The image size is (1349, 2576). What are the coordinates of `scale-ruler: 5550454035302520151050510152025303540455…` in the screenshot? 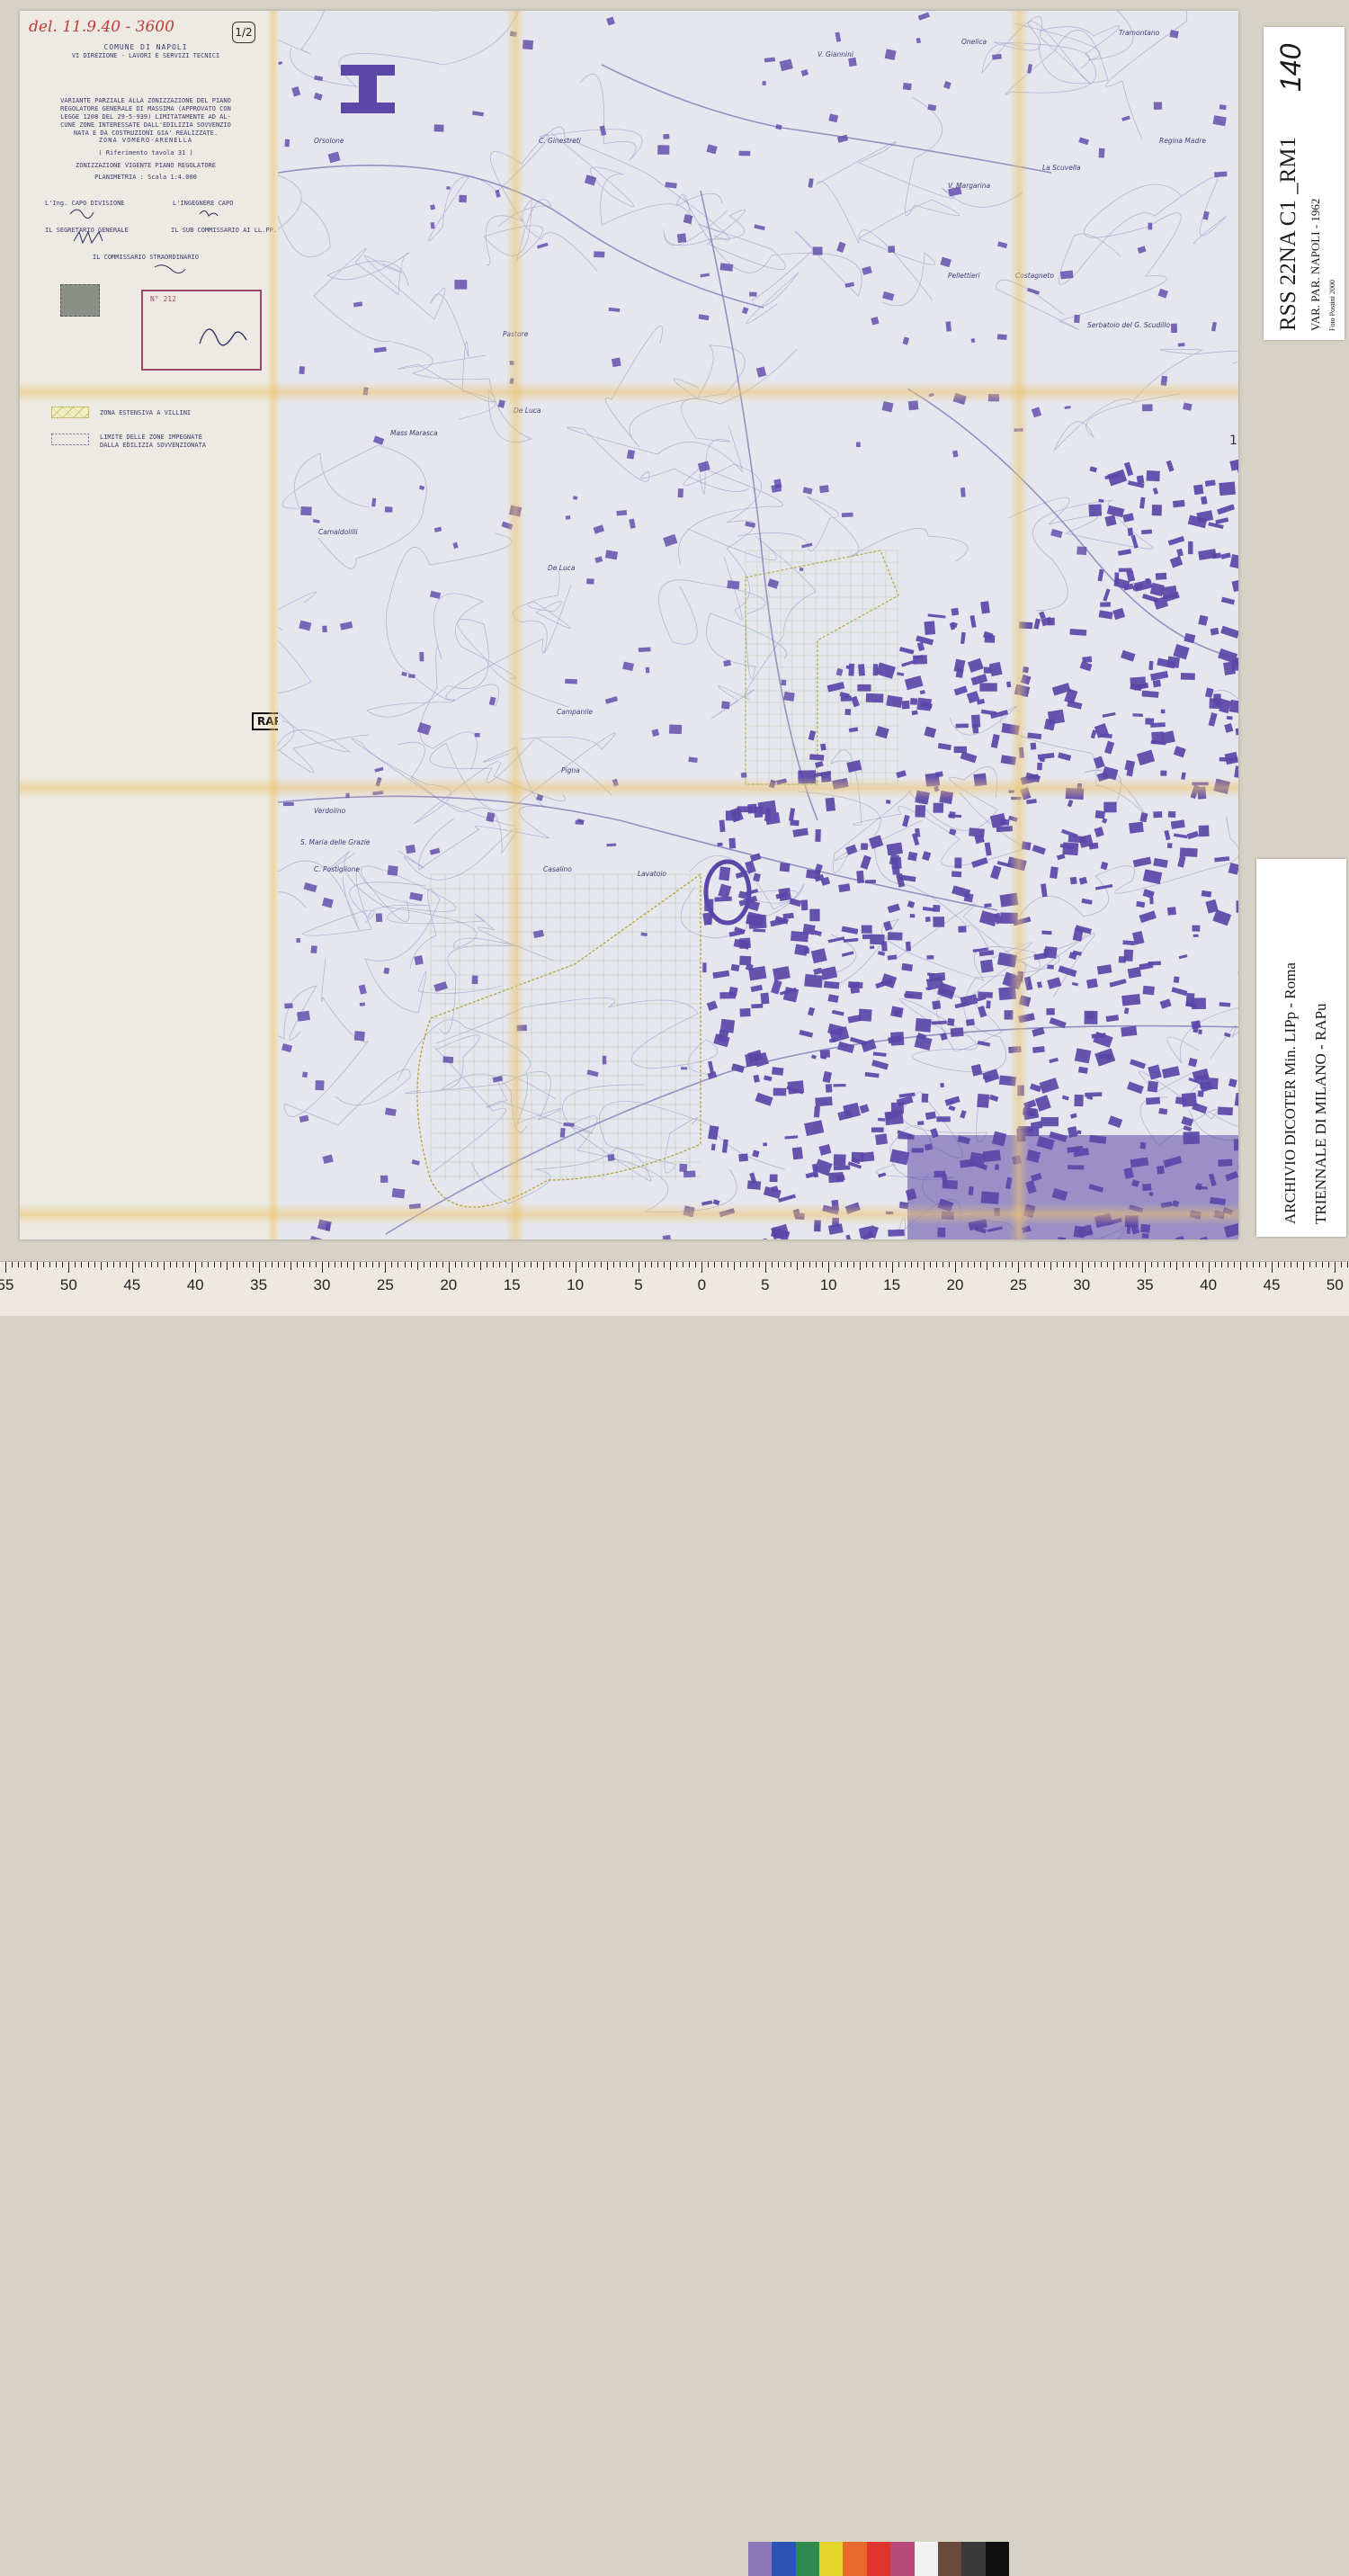 It's located at (674, 1288).